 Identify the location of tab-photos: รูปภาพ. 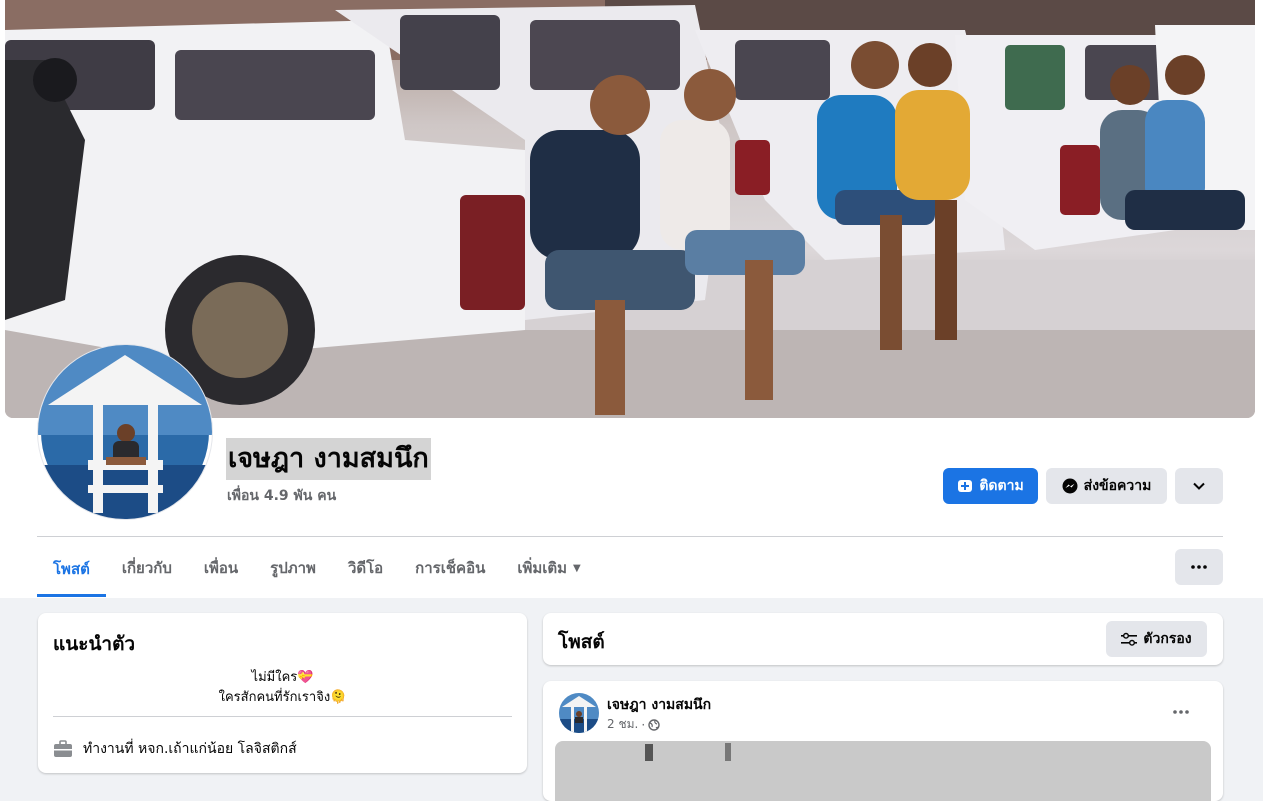
(293, 568).